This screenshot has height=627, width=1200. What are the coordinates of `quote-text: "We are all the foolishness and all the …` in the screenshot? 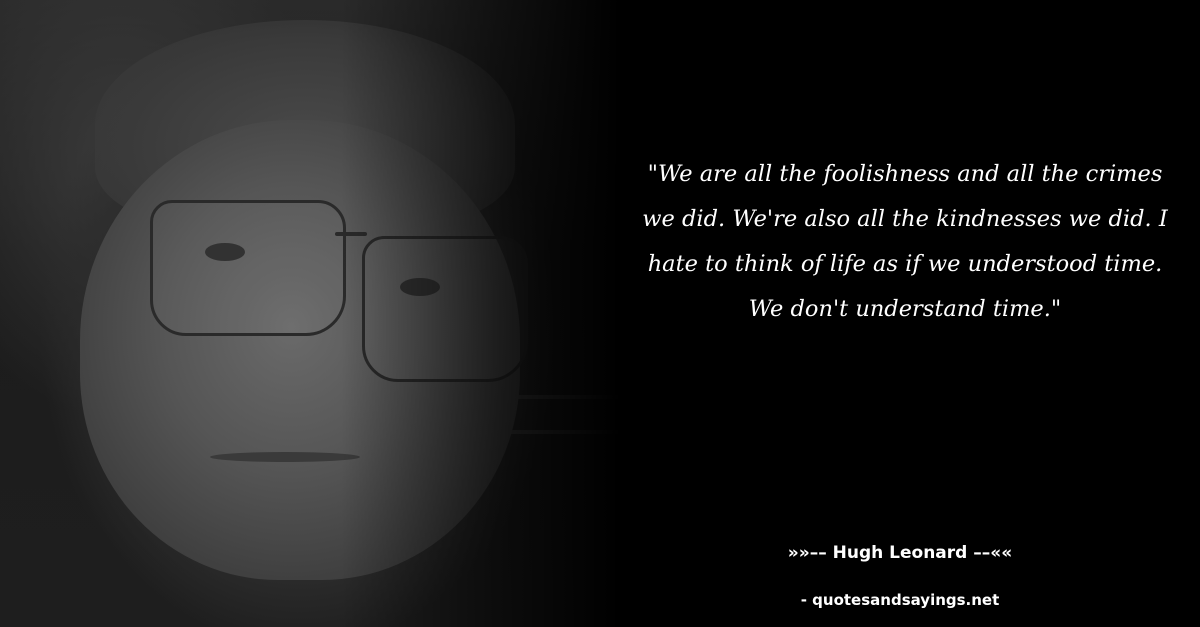 It's located at (905, 241).